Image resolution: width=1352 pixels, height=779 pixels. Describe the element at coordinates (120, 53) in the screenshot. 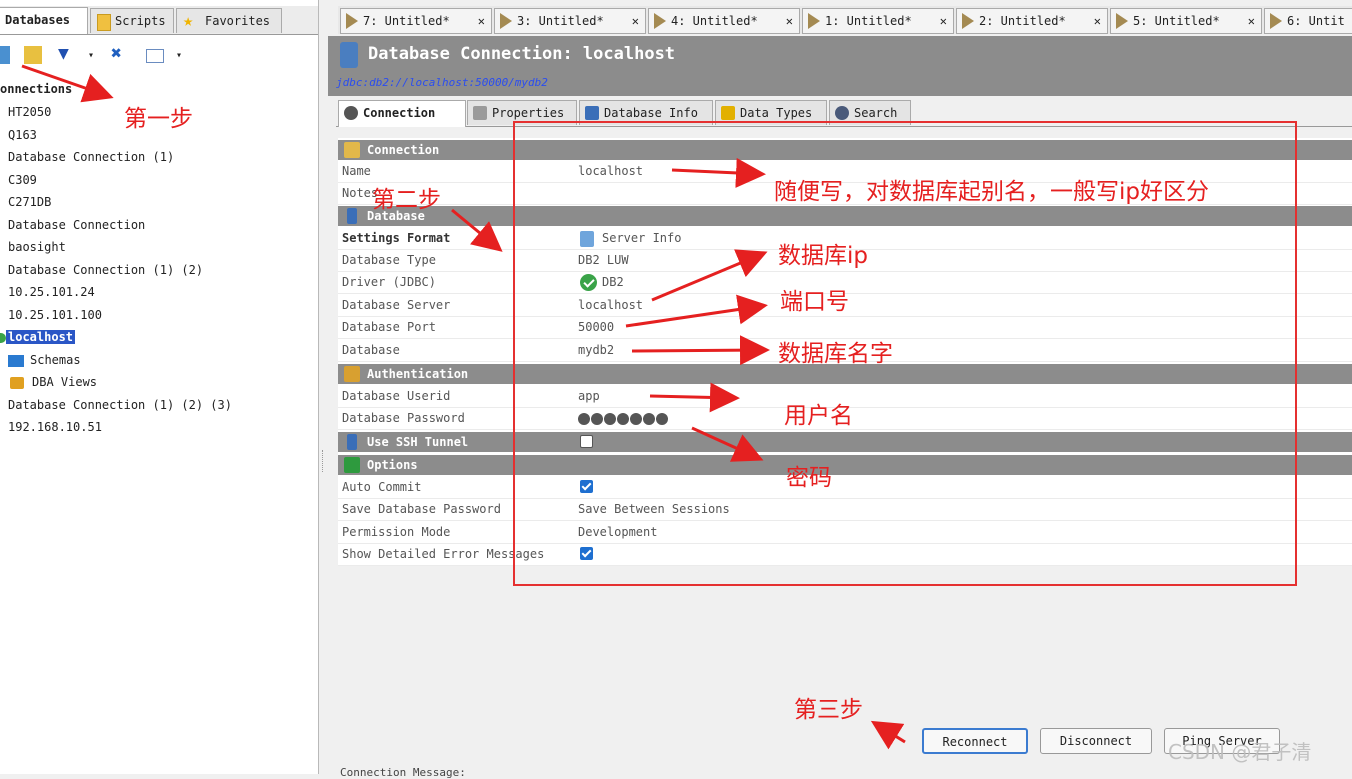

I see `collapse-all-icon: ✖` at that location.